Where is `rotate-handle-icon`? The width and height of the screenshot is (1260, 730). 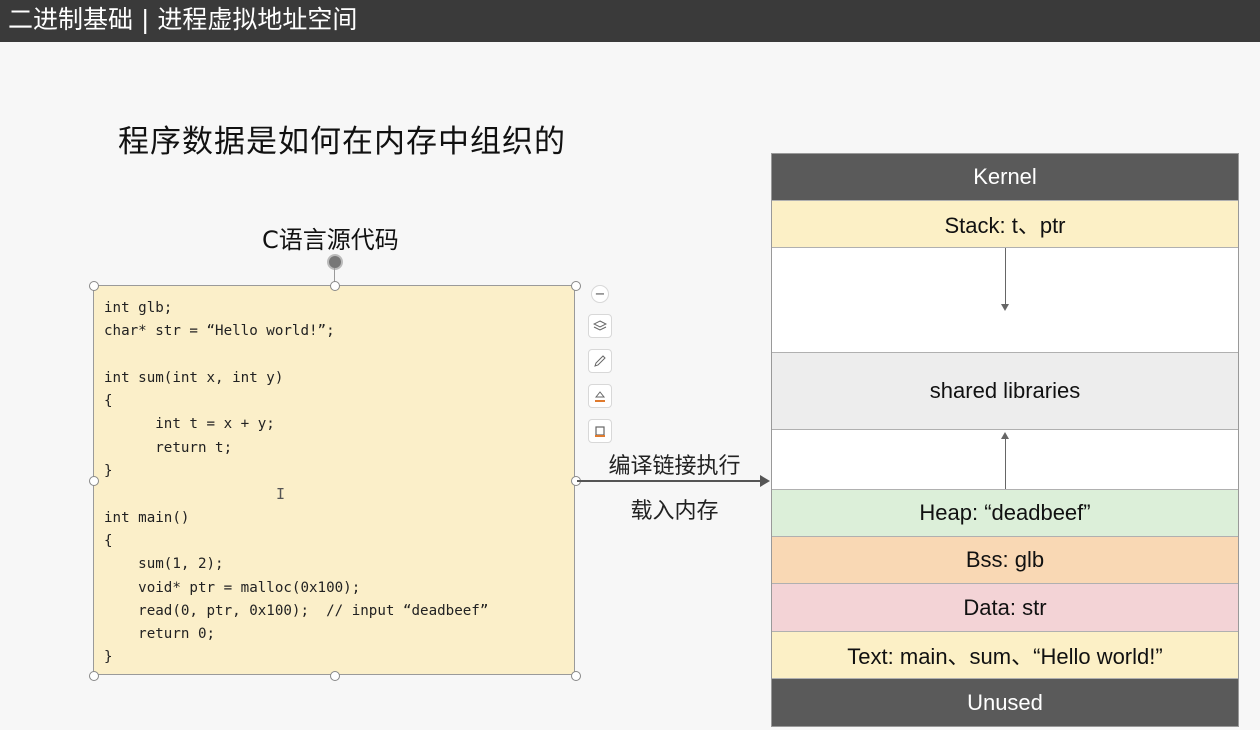 rotate-handle-icon is located at coordinates (335, 262).